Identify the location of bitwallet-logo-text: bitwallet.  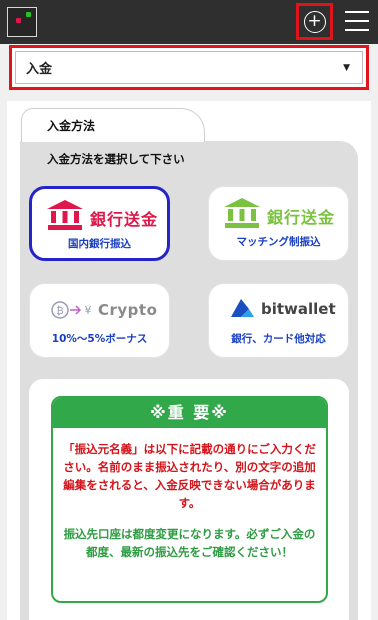
(298, 309).